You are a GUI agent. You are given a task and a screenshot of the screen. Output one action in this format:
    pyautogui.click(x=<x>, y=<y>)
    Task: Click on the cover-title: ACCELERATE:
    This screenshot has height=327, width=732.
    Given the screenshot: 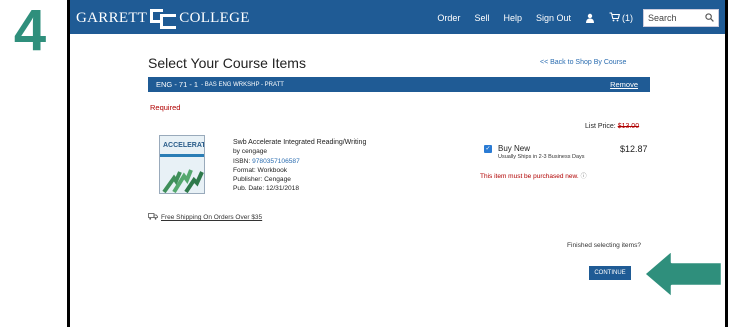 What is the action you would take?
    pyautogui.click(x=183, y=145)
    